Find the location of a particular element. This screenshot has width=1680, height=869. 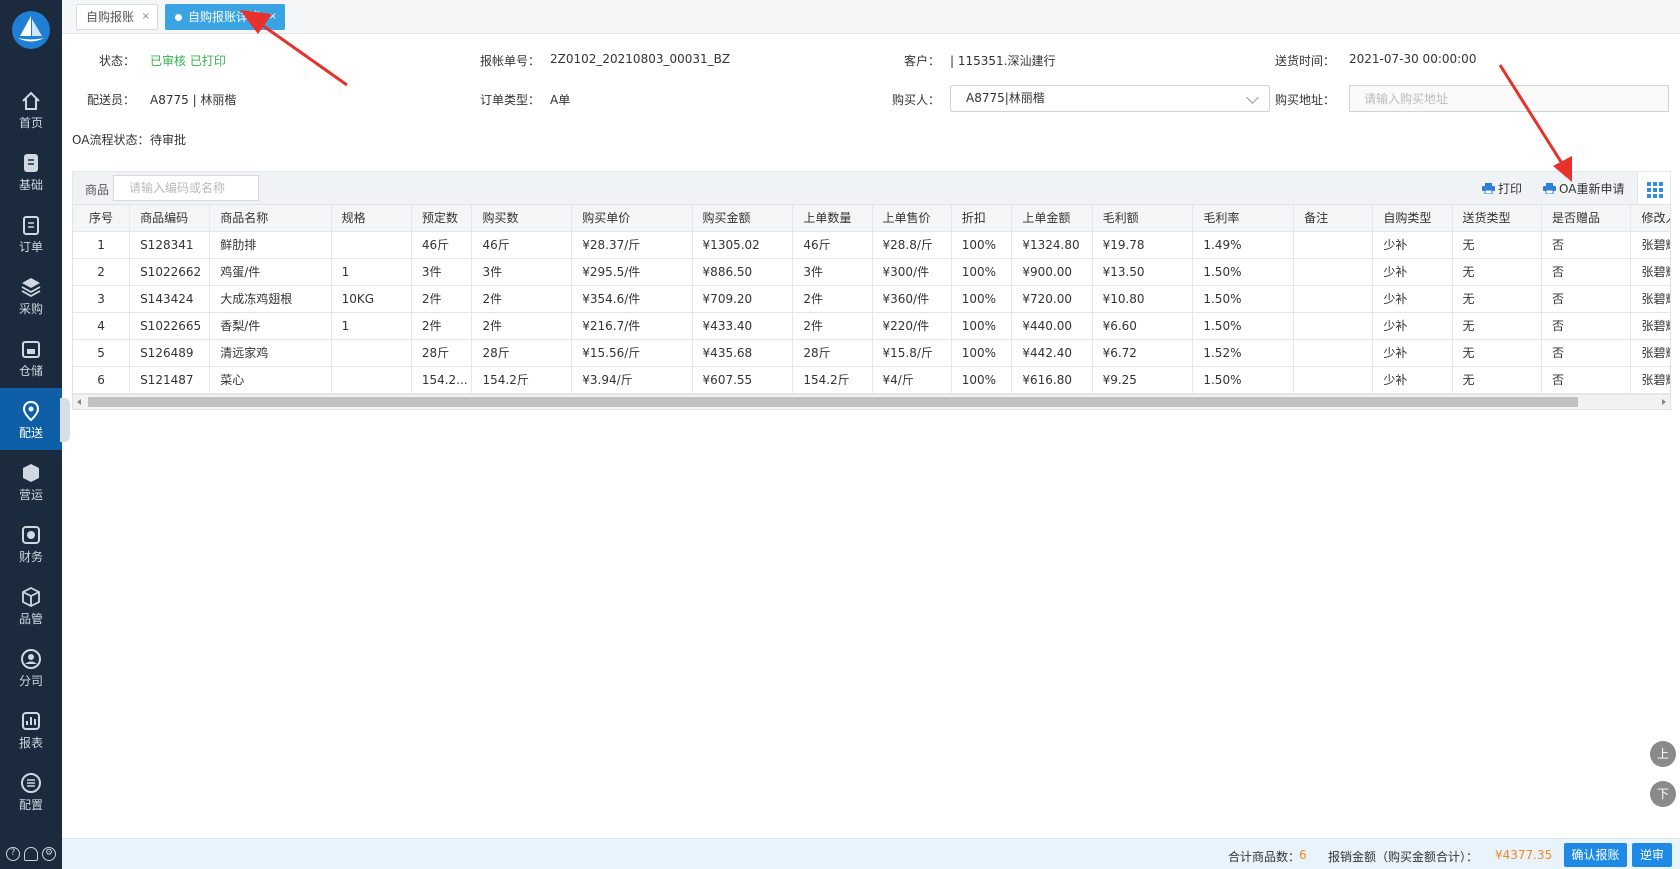

sidebar-item: 基础 is located at coordinates (31, 171).